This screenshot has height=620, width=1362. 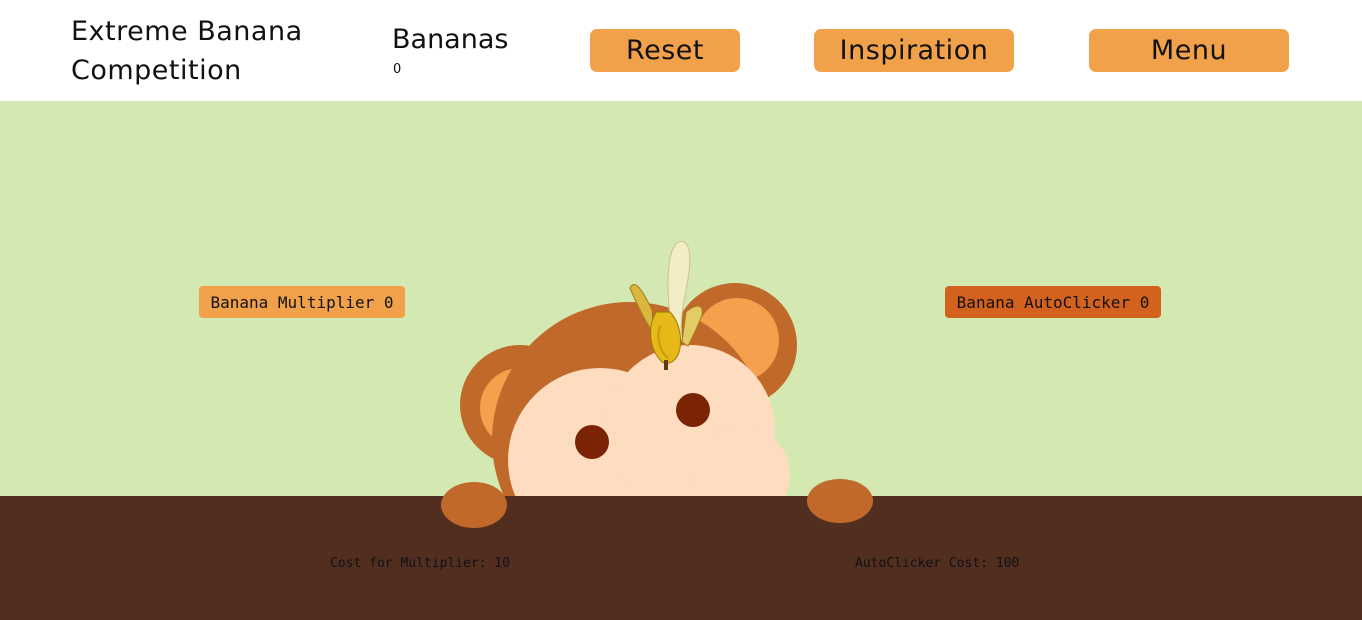 I want to click on title-line-1: Extreme Banana, so click(x=187, y=31).